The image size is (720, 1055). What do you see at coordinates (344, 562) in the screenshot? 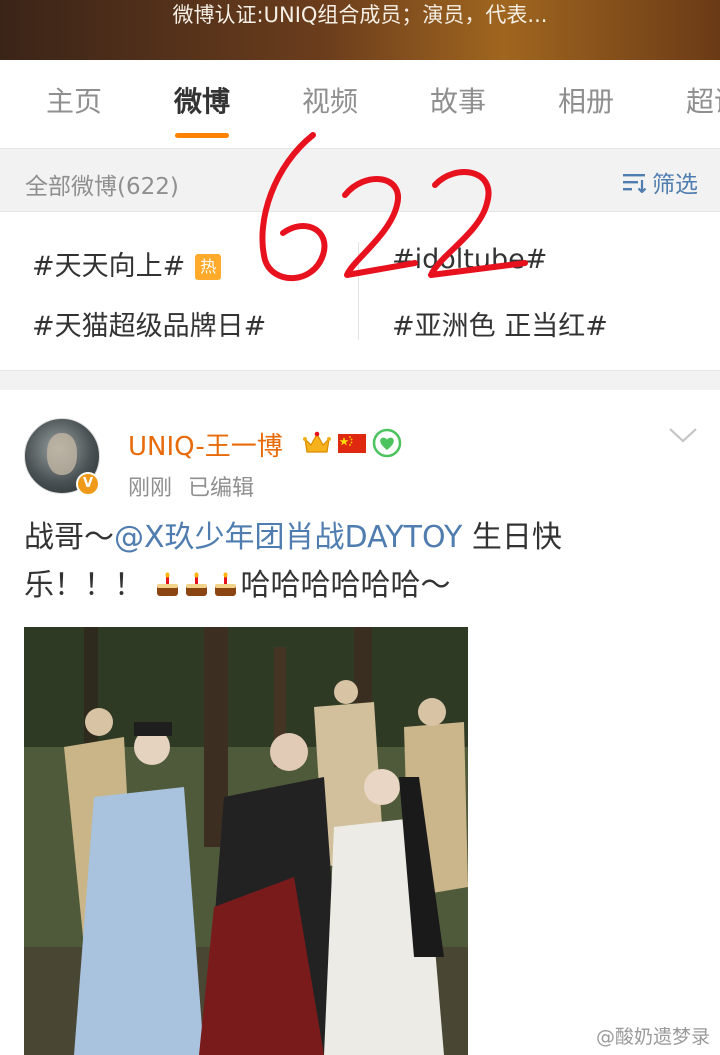
I see `post-content: 战哥～@X玖少年团肖战DAYTOY 生日快乐！！！ 哈哈哈哈哈哈～` at bounding box center [344, 562].